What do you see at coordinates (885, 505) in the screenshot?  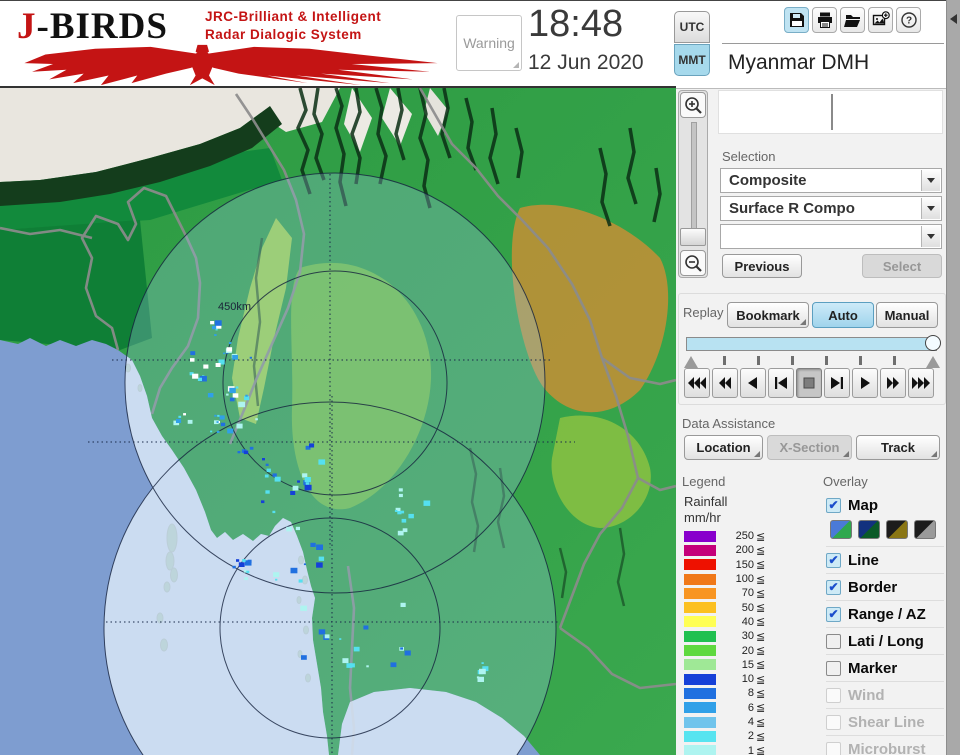 I see `overlay-item-map: ✔ Map` at bounding box center [885, 505].